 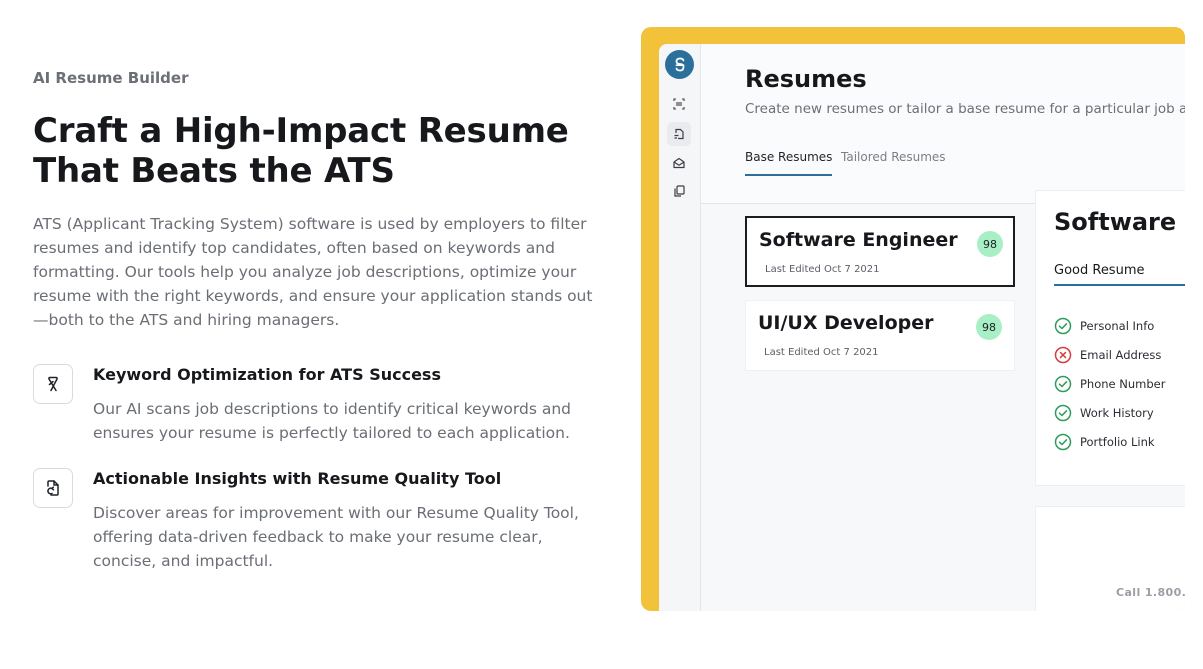 What do you see at coordinates (679, 64) in the screenshot?
I see `brand-logo-icon` at bounding box center [679, 64].